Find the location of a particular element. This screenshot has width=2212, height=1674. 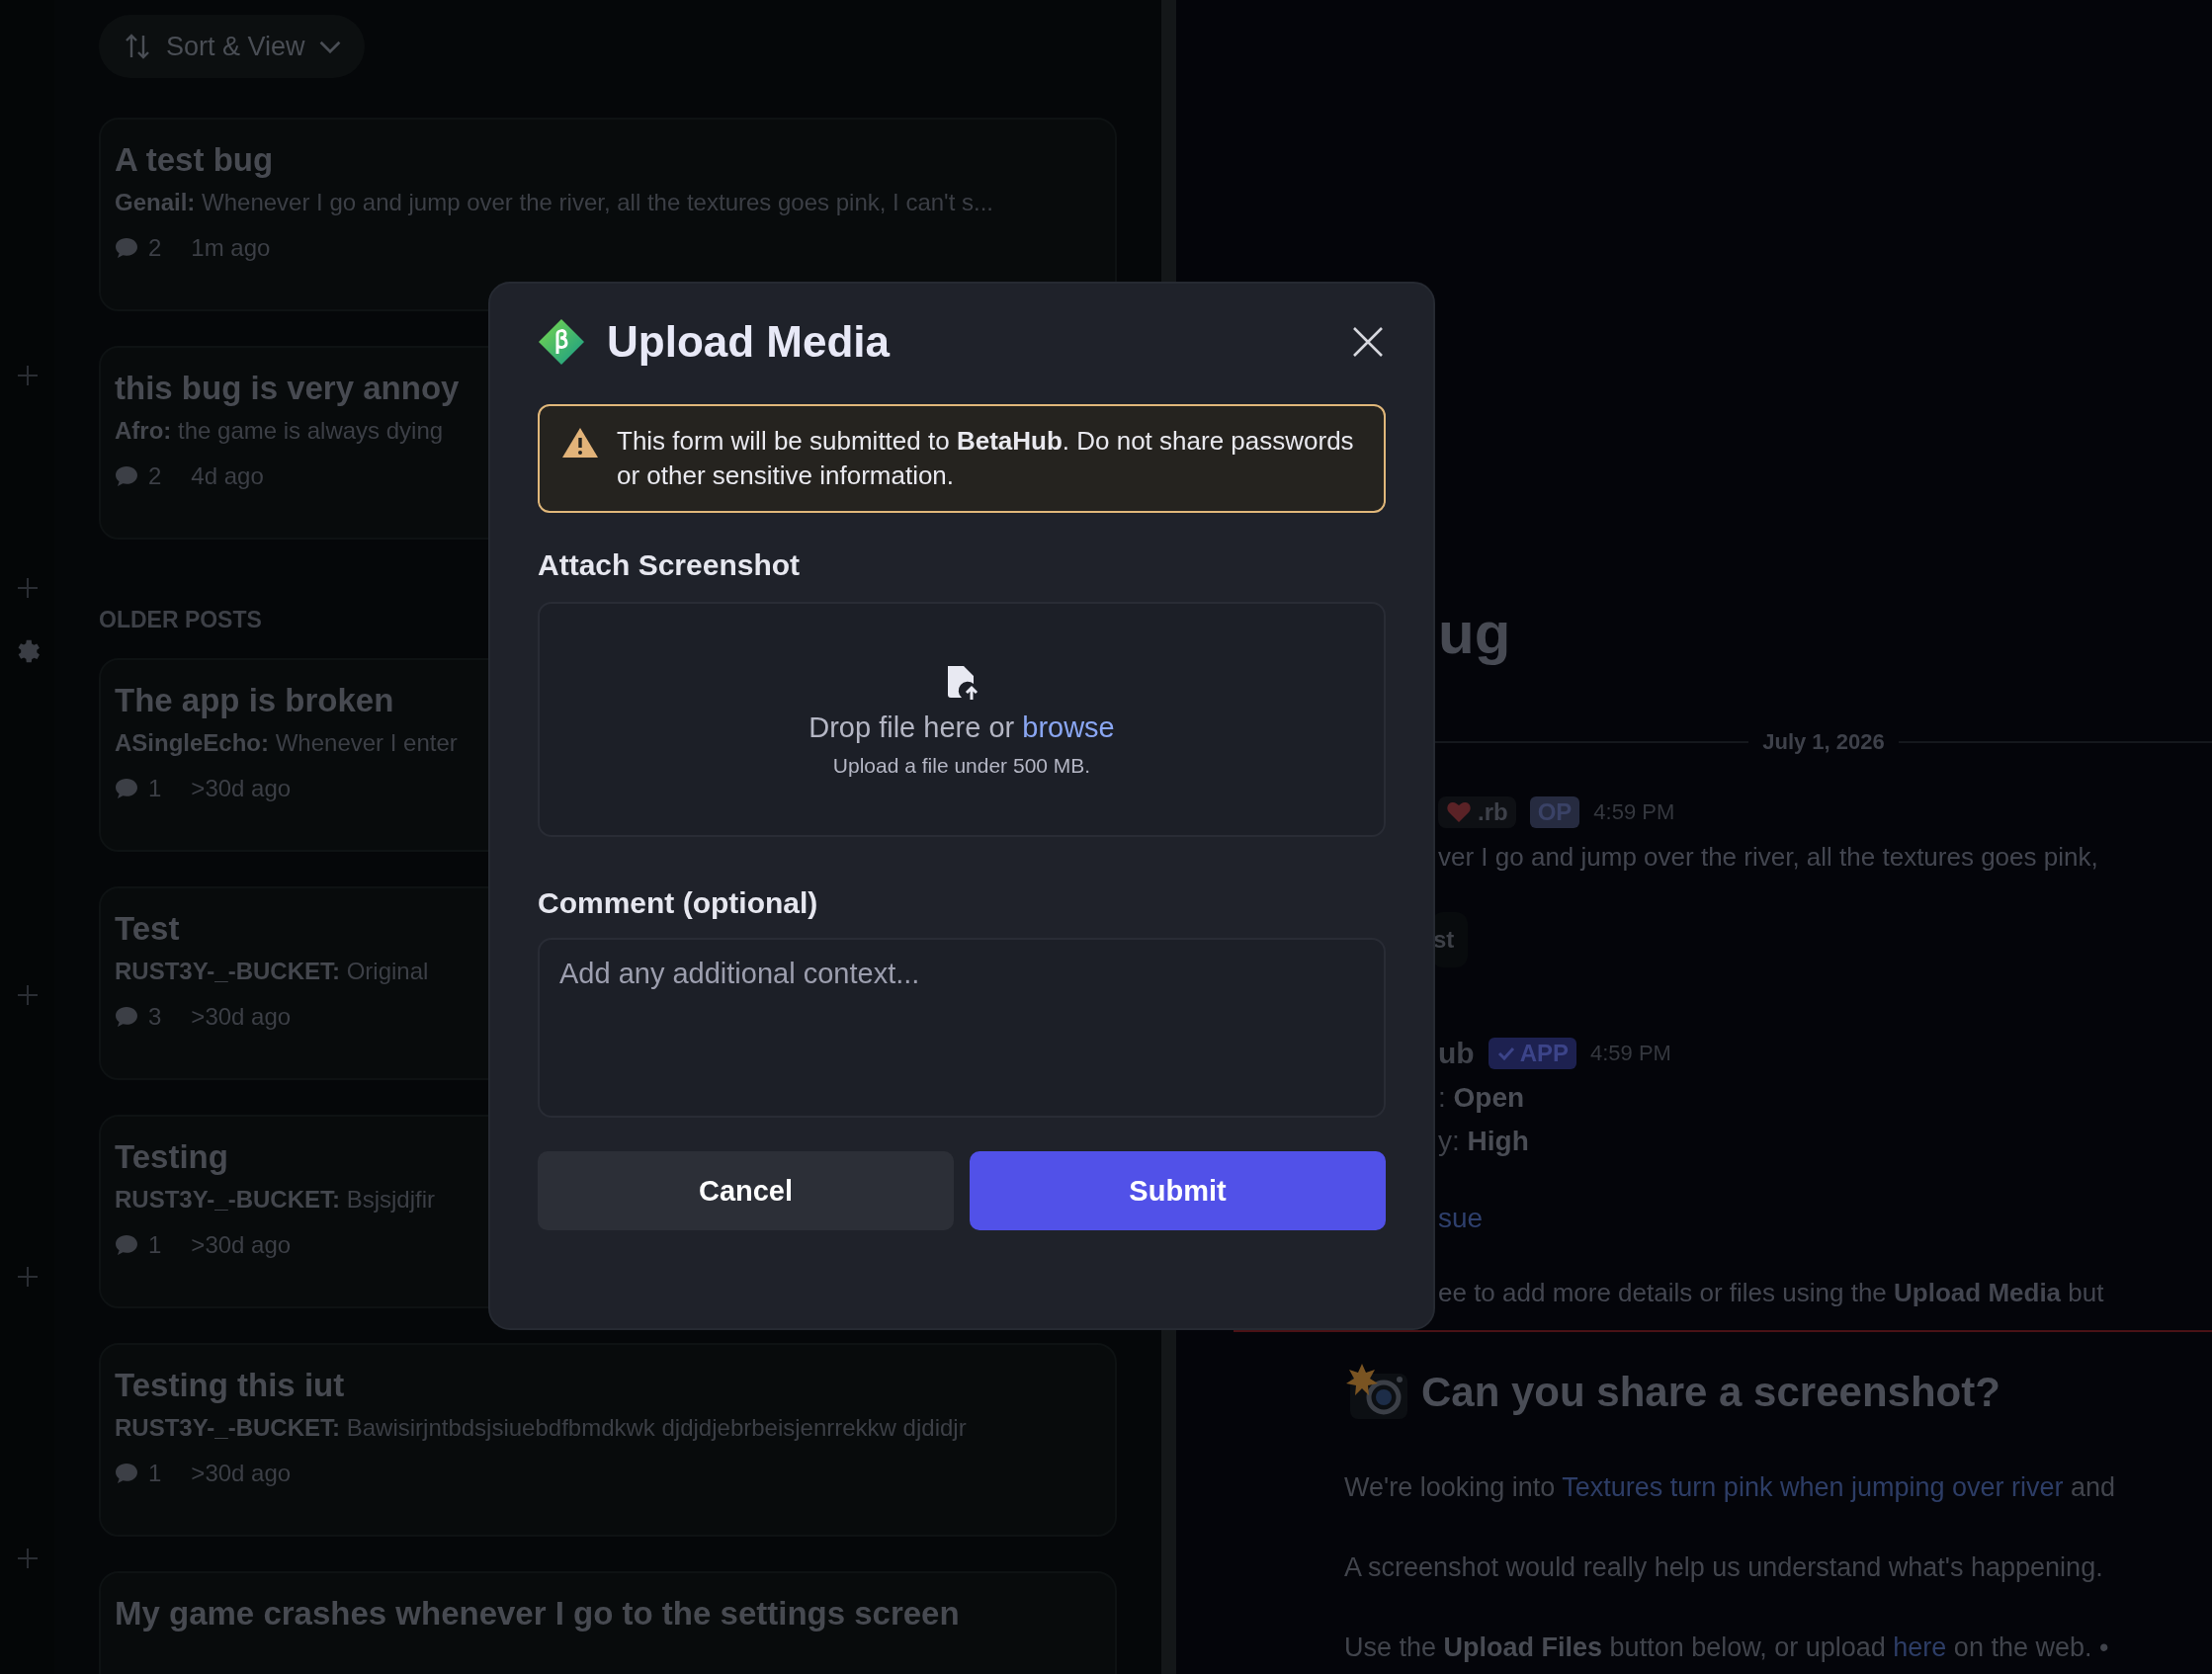

warning-icon is located at coordinates (580, 443).